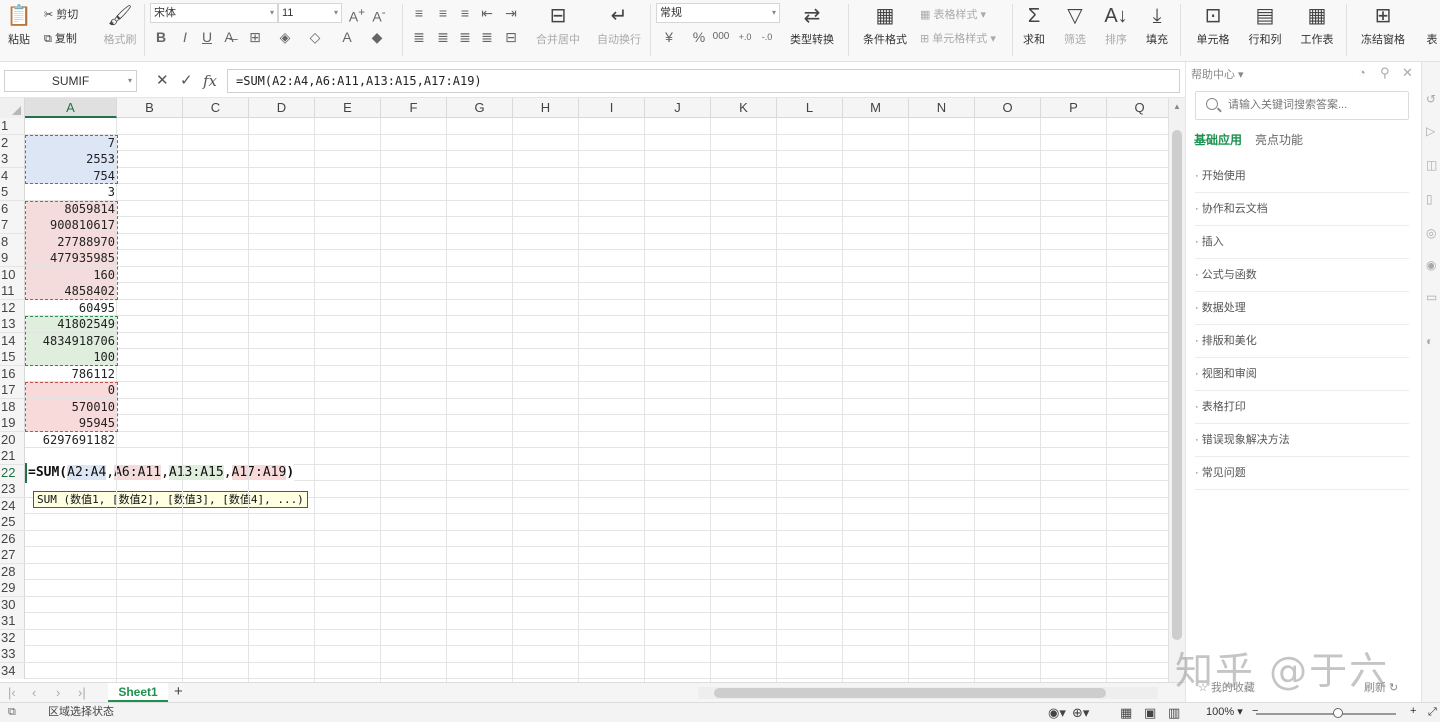 The image size is (1440, 722). Describe the element at coordinates (767, 37) in the screenshot. I see `decrease-decimal-icon: -.0` at that location.